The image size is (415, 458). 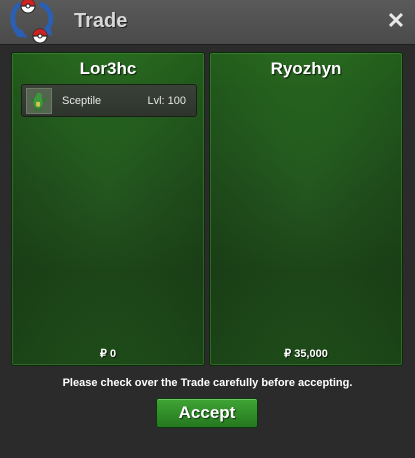 What do you see at coordinates (101, 21) in the screenshot?
I see `window-title: Trade` at bounding box center [101, 21].